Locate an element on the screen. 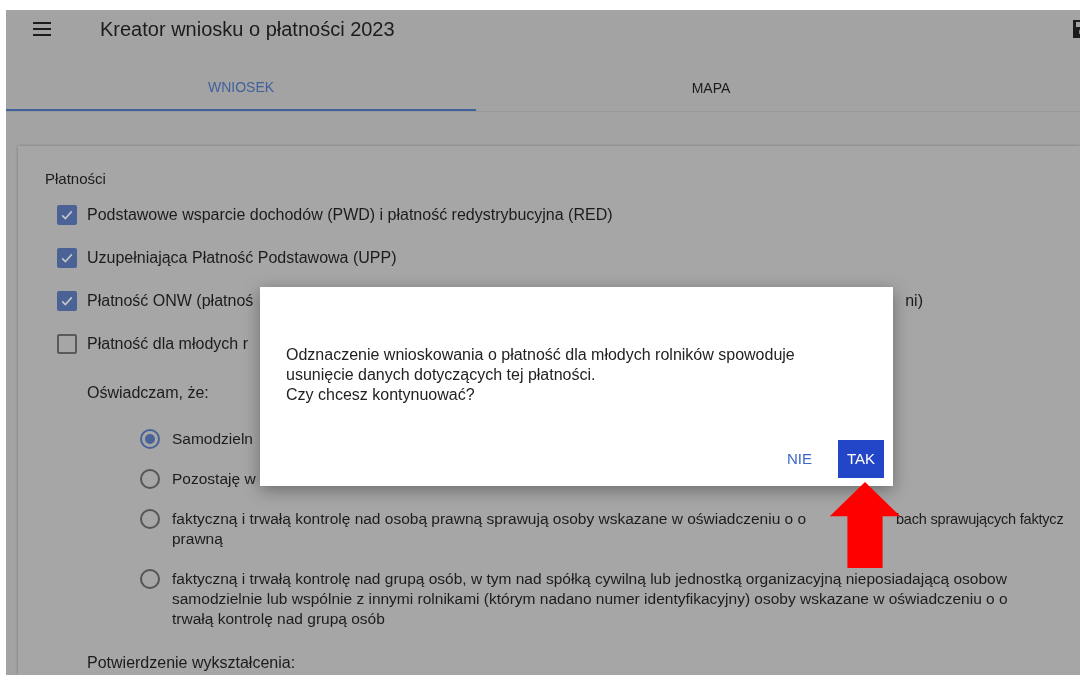 This screenshot has height=675, width=1080. checkbox-label: Płatność ONW (płatnoś is located at coordinates (170, 300).